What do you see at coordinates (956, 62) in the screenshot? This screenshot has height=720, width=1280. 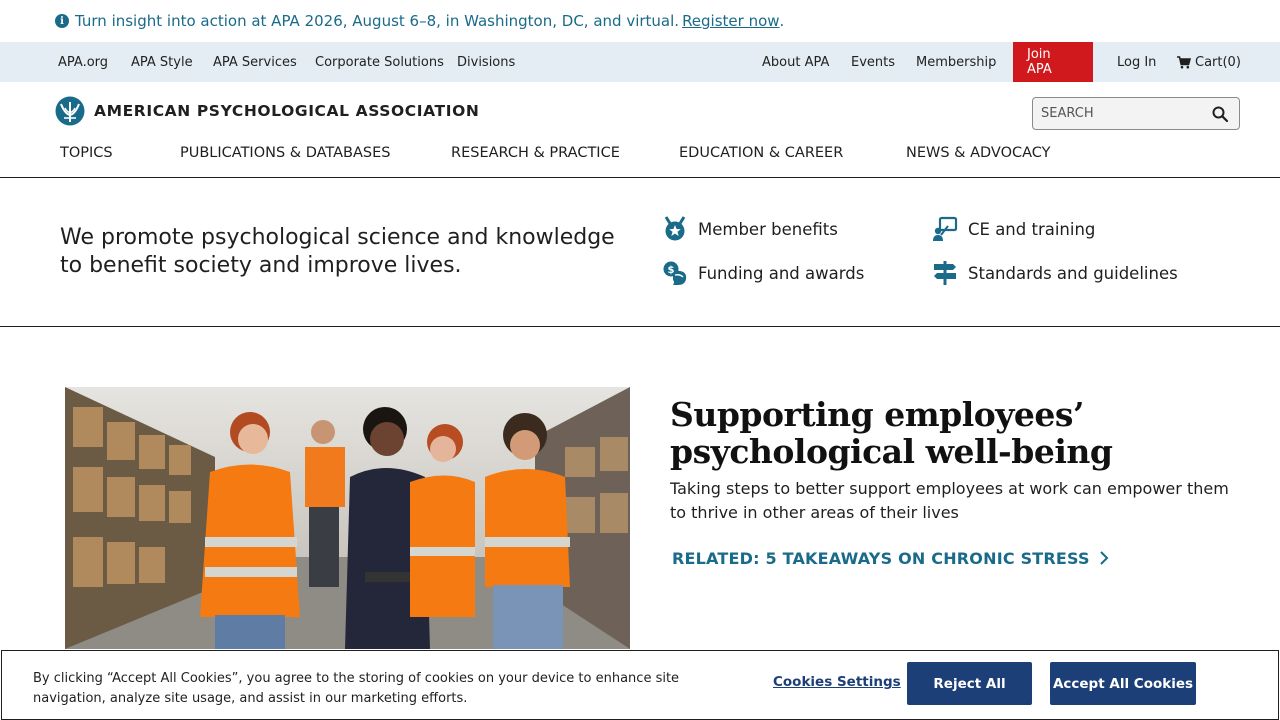 I see `util-link-membership: Membership` at bounding box center [956, 62].